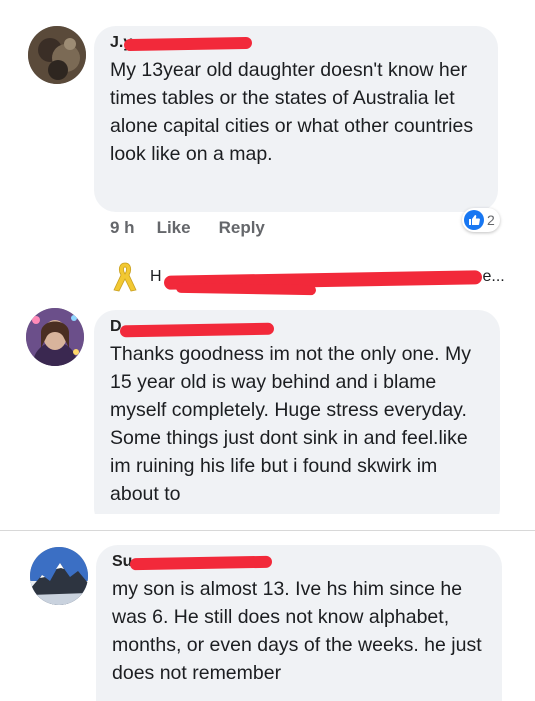 The width and height of the screenshot is (535, 701). What do you see at coordinates (491, 220) in the screenshot?
I see `reaction-count: 2` at bounding box center [491, 220].